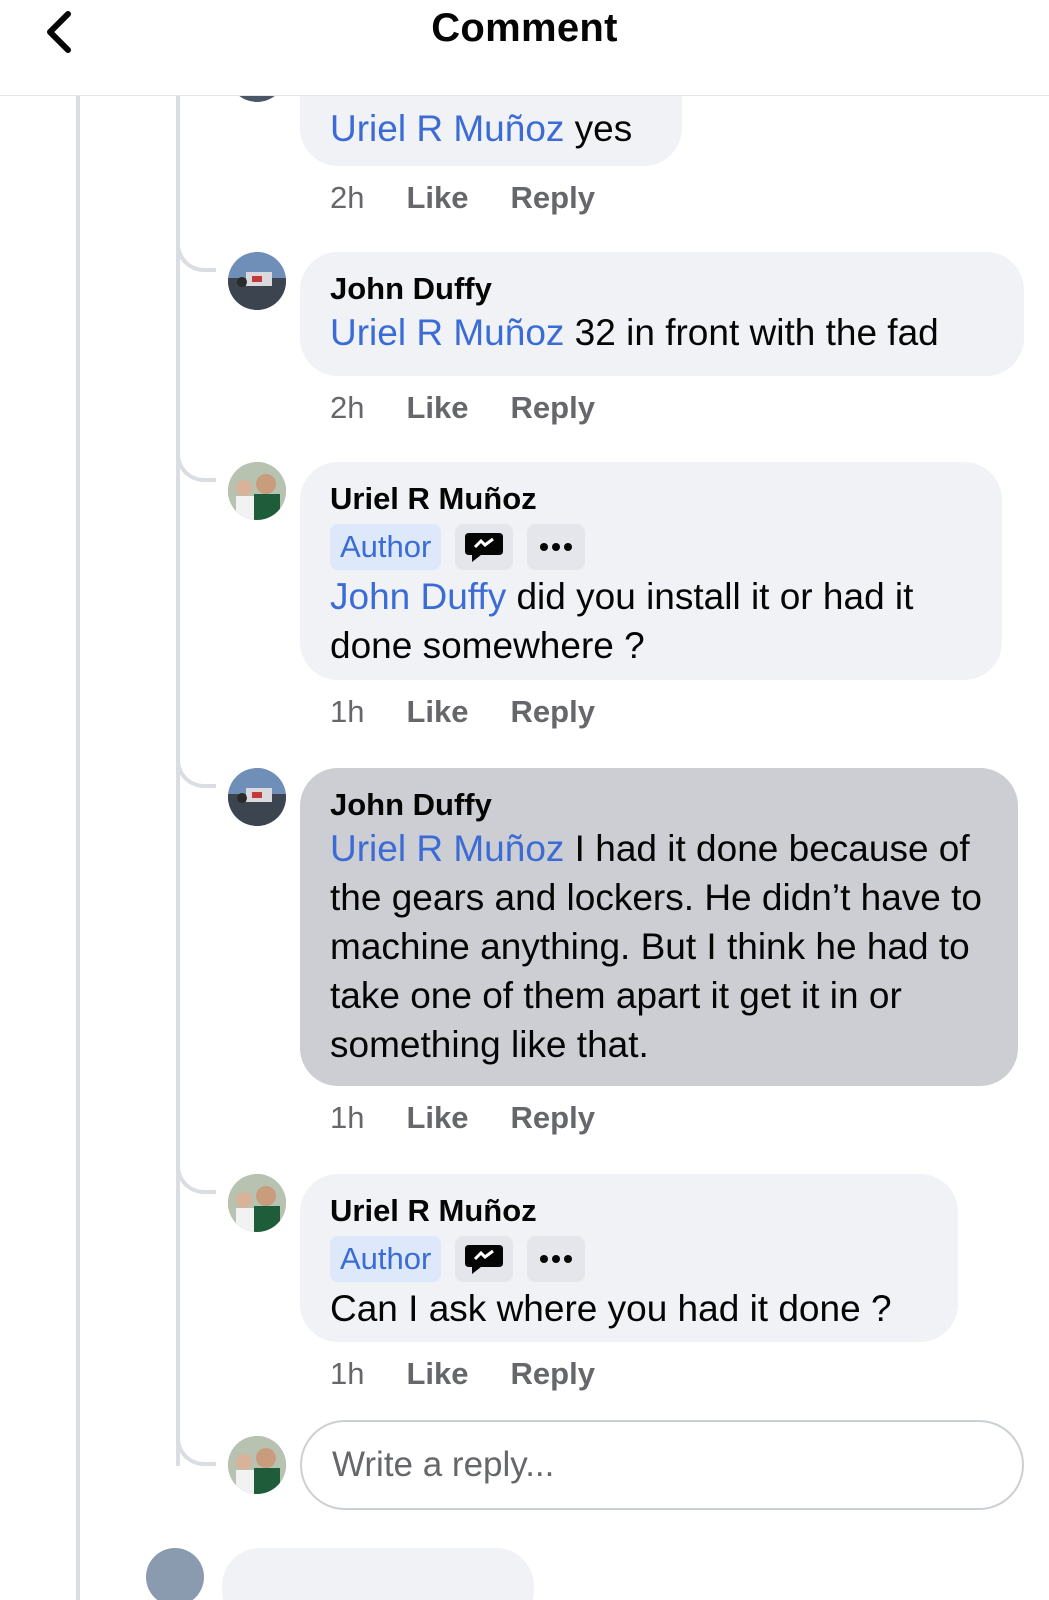 The width and height of the screenshot is (1049, 1600). What do you see at coordinates (751, 332) in the screenshot?
I see `comment-text: 32 in front with the fad` at bounding box center [751, 332].